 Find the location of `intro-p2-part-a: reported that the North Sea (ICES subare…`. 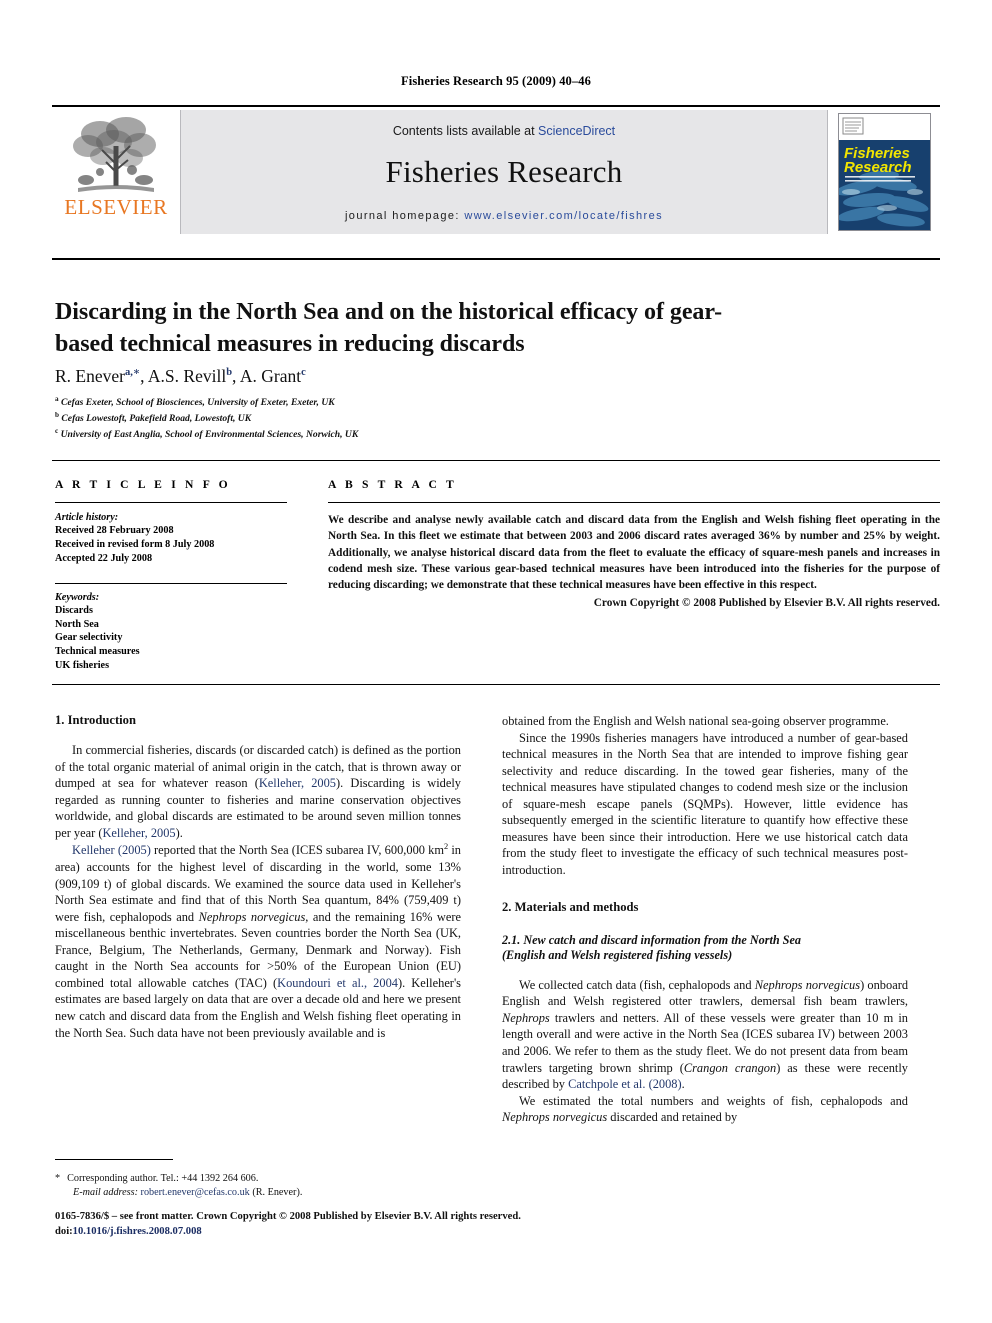

intro-p2-part-a: reported that the North Sea (ICES subare… is located at coordinates (297, 850).